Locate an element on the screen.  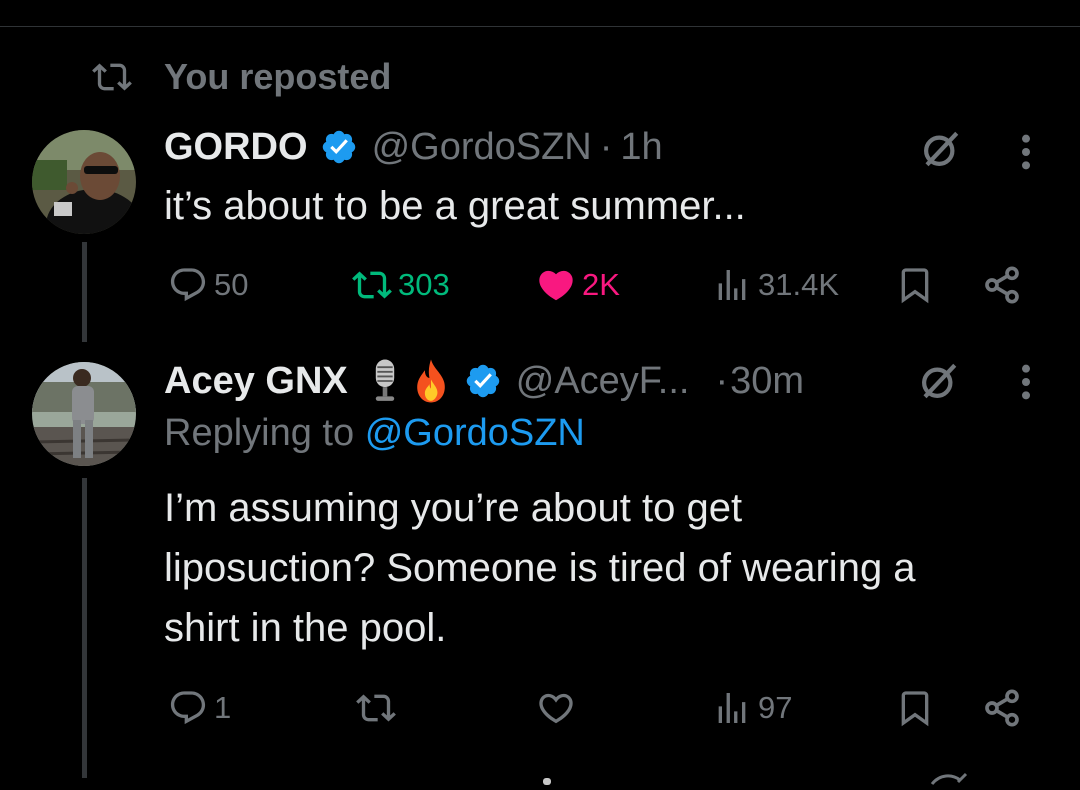
avatar-acey is located at coordinates (84, 414).